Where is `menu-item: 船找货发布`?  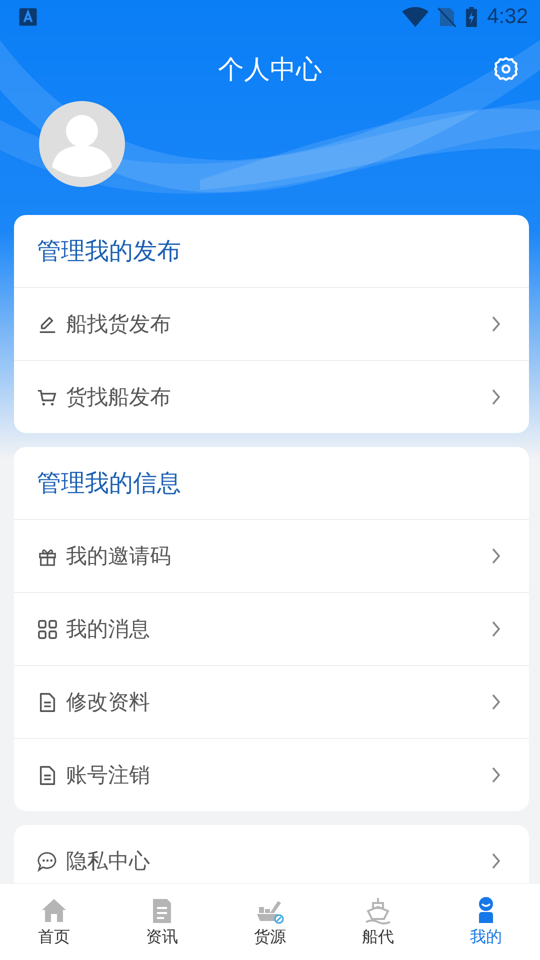
menu-item: 船找货发布 is located at coordinates (271, 324).